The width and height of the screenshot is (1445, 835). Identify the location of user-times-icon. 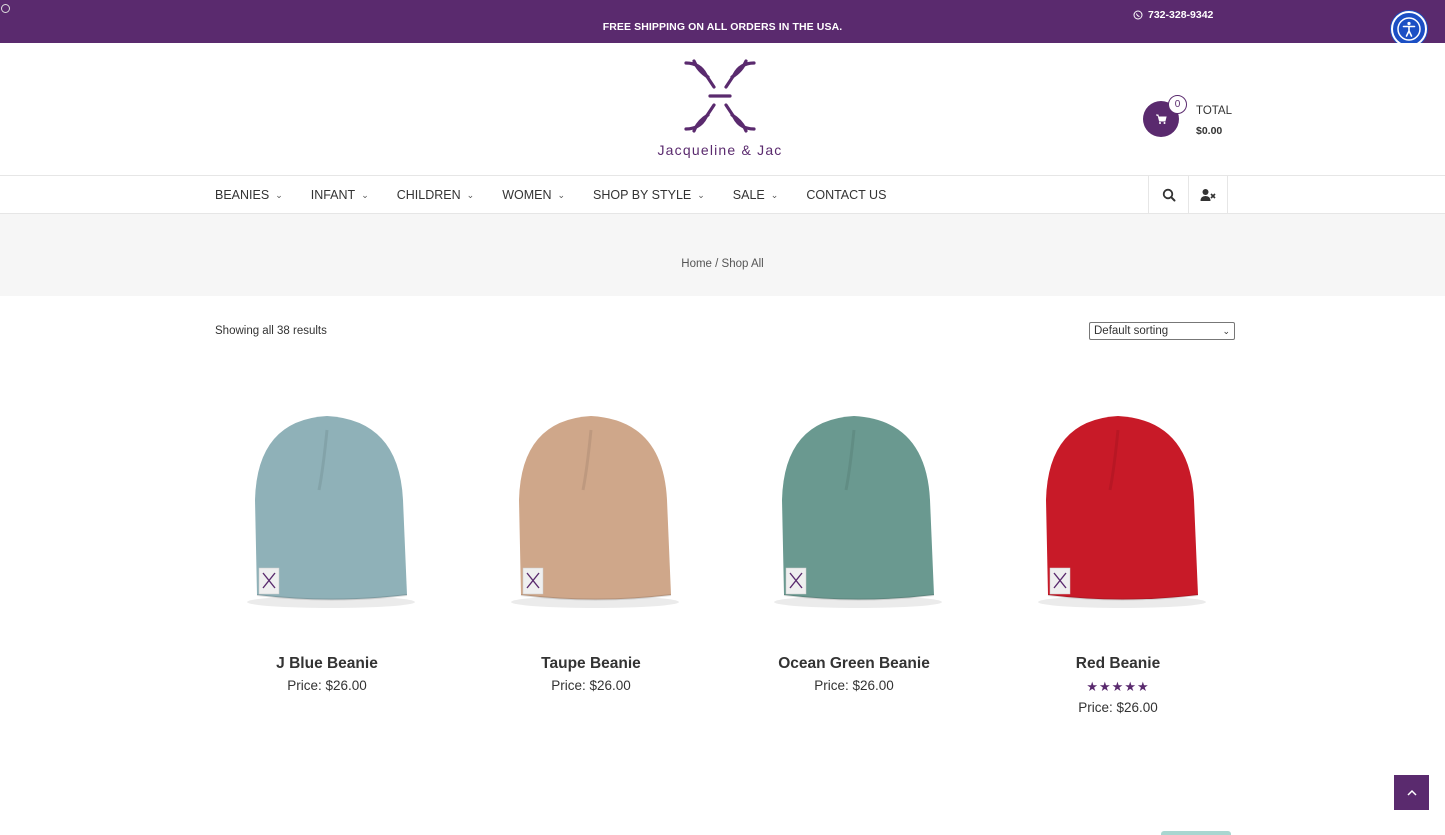
(1208, 195).